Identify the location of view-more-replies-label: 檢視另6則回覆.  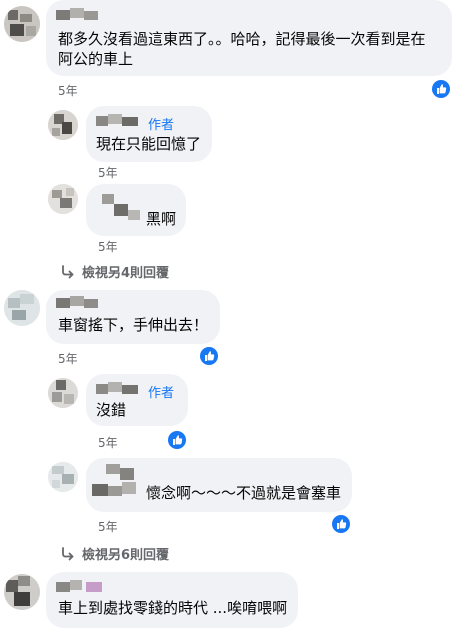
(126, 555).